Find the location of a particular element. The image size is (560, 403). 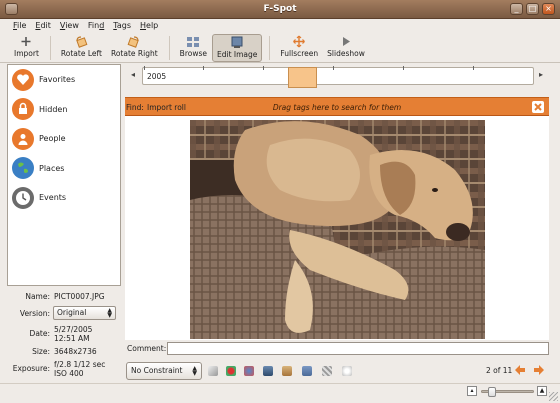

menu-tags-label: ags is located at coordinates (123, 25).